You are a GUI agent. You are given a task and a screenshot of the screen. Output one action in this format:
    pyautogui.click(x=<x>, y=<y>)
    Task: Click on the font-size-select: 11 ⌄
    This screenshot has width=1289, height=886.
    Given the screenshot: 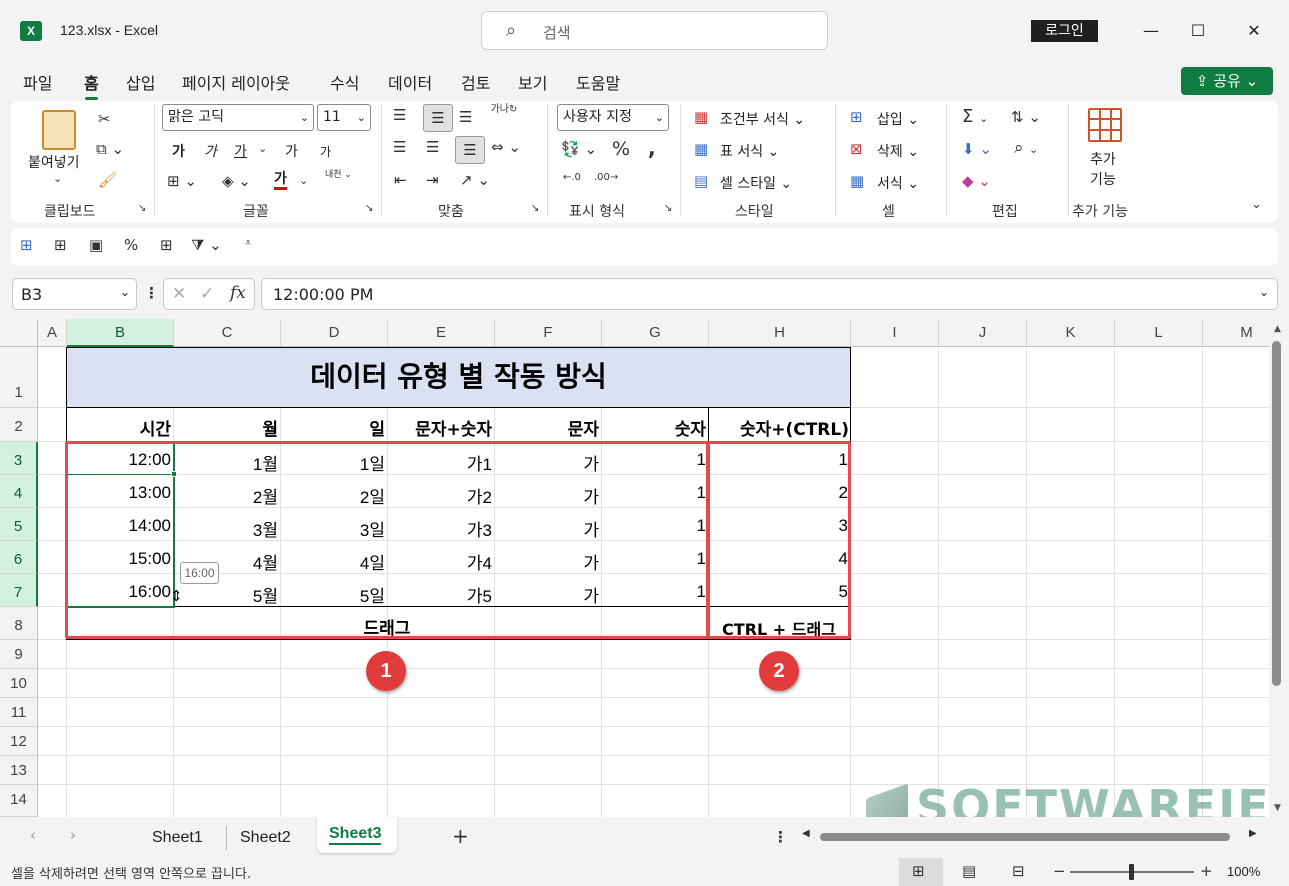 What is the action you would take?
    pyautogui.click(x=344, y=117)
    